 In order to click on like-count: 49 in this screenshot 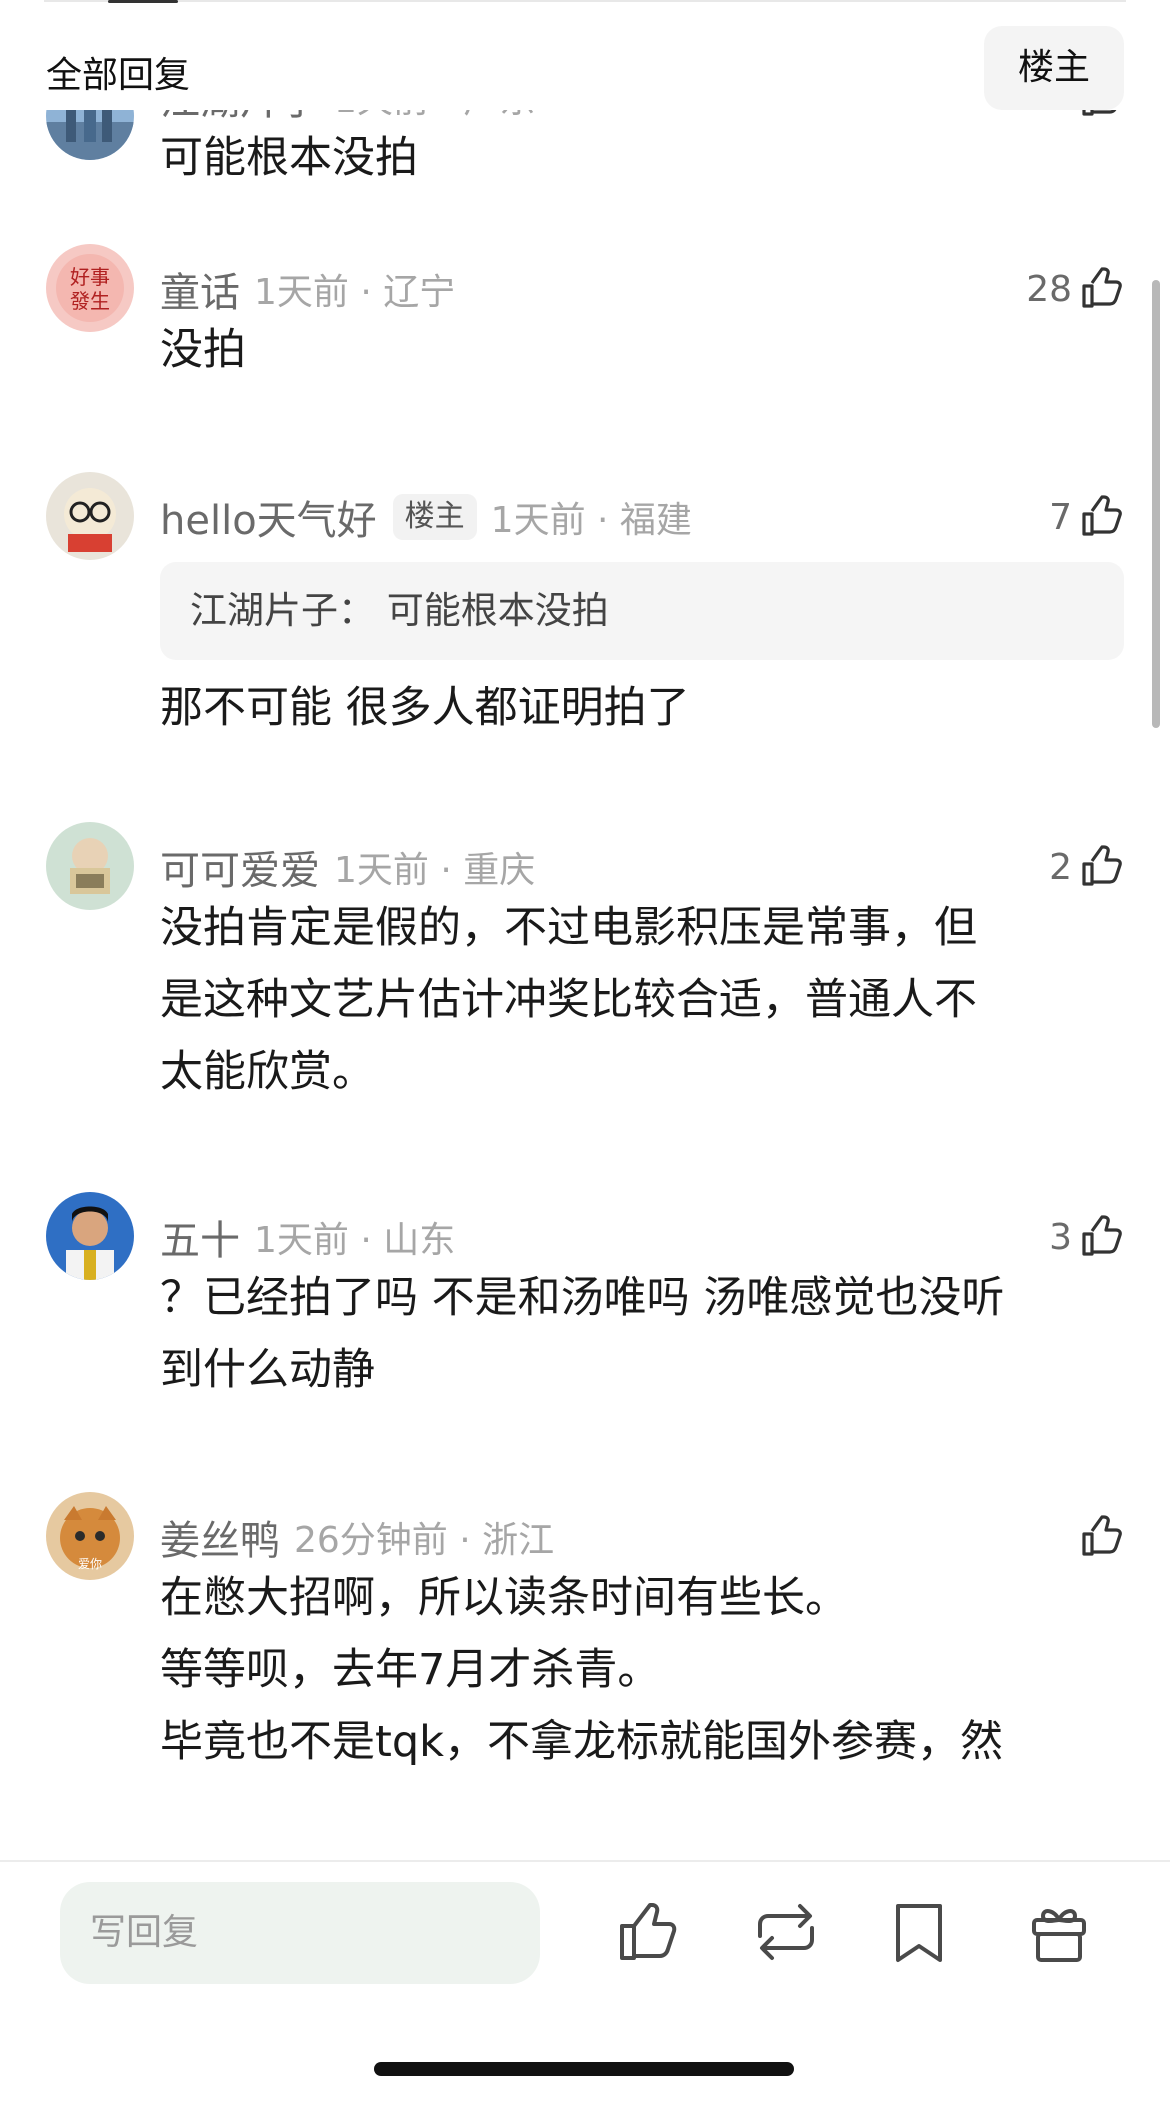, I will do `click(1049, 114)`.